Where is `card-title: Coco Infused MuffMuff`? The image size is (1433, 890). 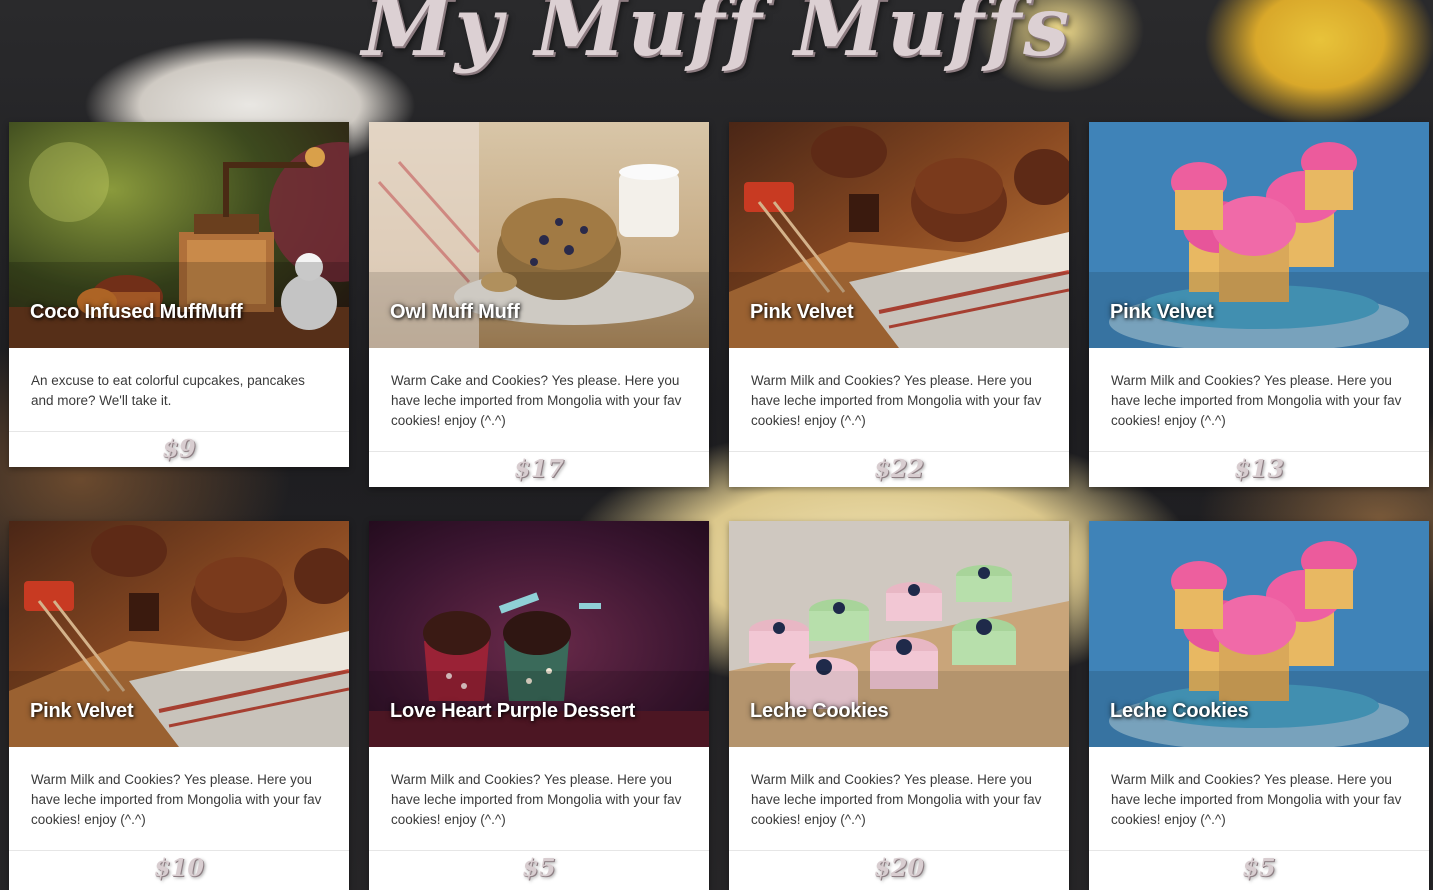 card-title: Coco Infused MuffMuff is located at coordinates (136, 312).